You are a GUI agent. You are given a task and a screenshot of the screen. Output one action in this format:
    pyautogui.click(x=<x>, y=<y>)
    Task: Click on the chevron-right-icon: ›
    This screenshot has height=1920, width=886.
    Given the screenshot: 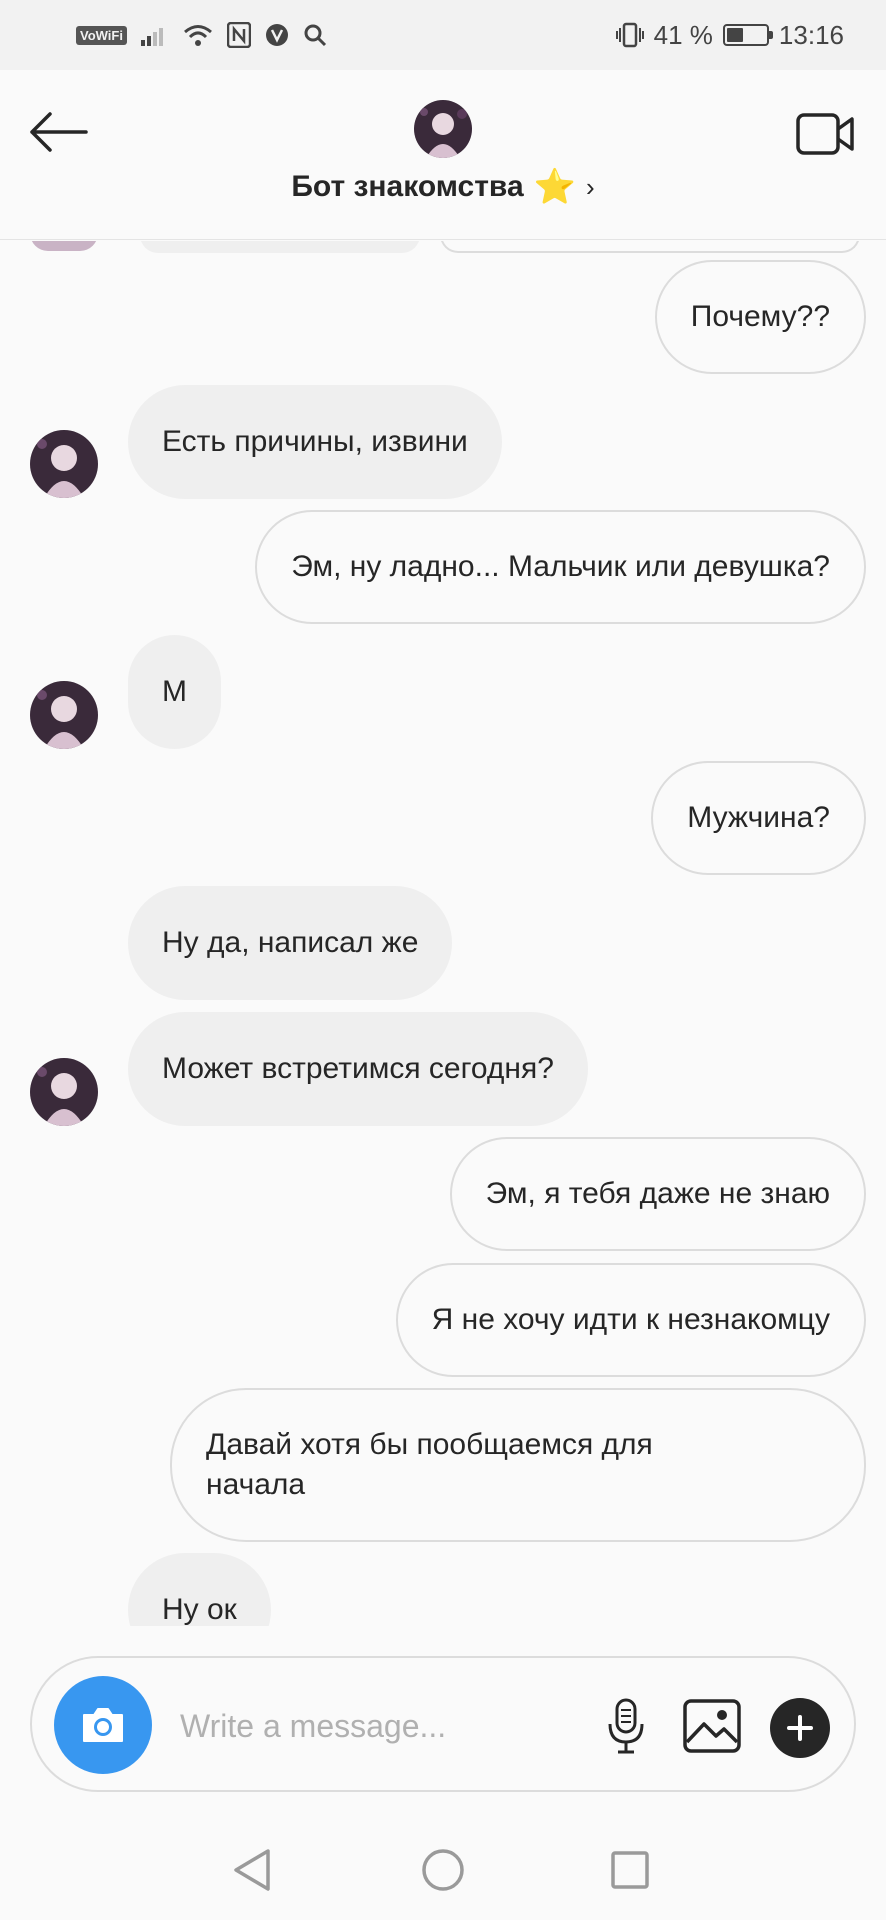 What is the action you would take?
    pyautogui.click(x=590, y=186)
    